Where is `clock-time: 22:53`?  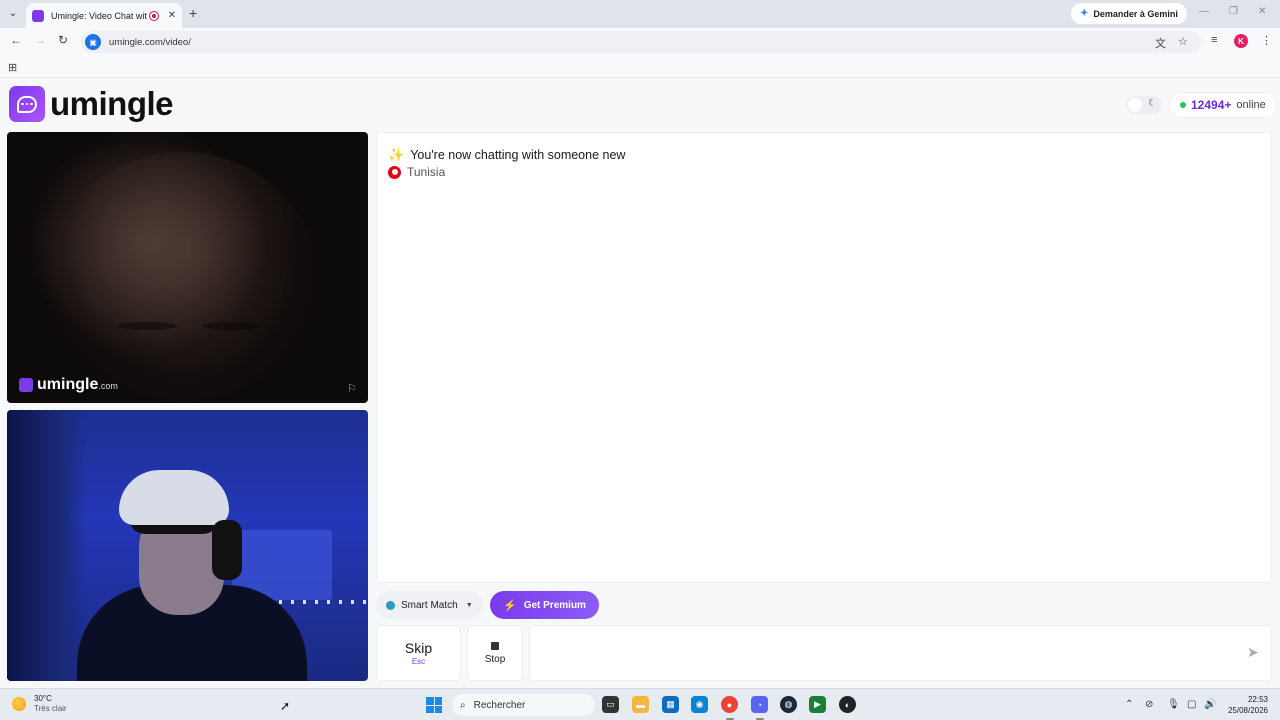
clock-time: 22:53 is located at coordinates (1257, 699).